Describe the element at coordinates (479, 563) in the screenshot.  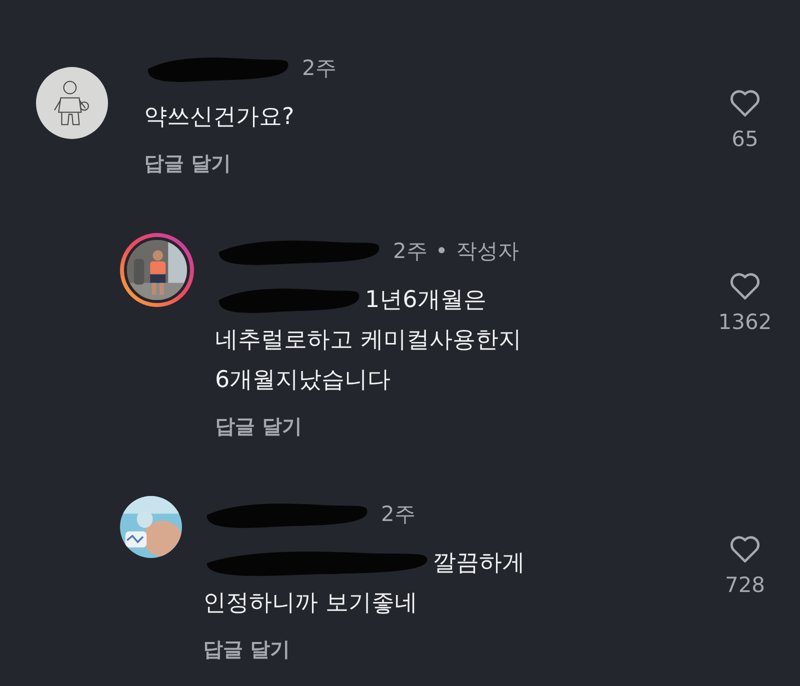
I see `comment-text: 깔끔하게` at that location.